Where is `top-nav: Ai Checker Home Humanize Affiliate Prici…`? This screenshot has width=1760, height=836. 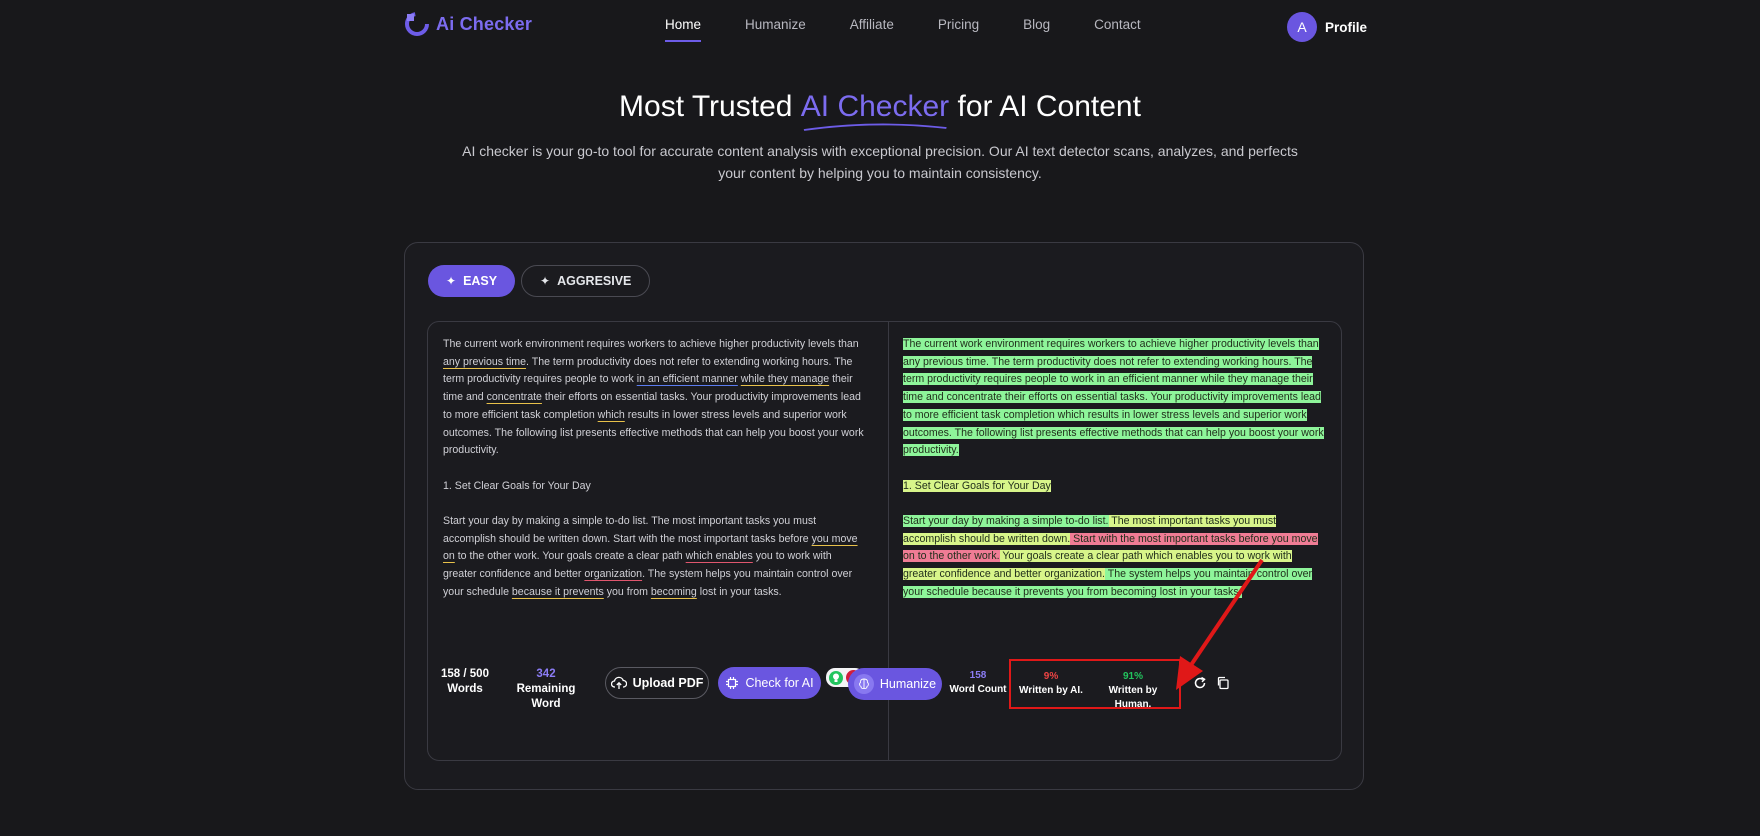
top-nav: Ai Checker Home Humanize Affiliate Prici… is located at coordinates (880, 26).